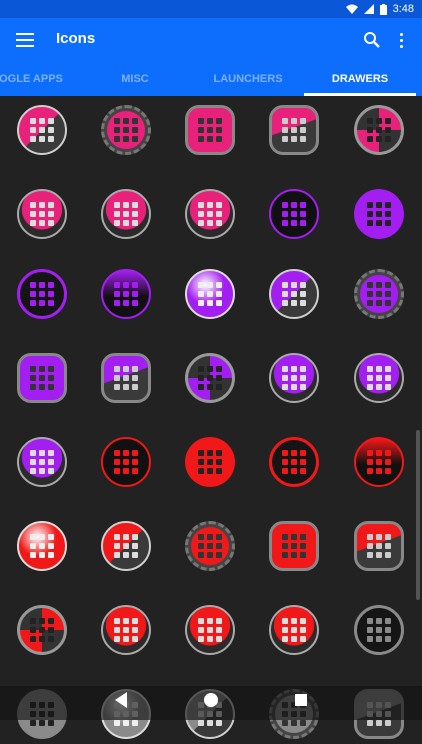 The image size is (422, 744). I want to click on purple-split-drawer-icon, so click(294, 294).